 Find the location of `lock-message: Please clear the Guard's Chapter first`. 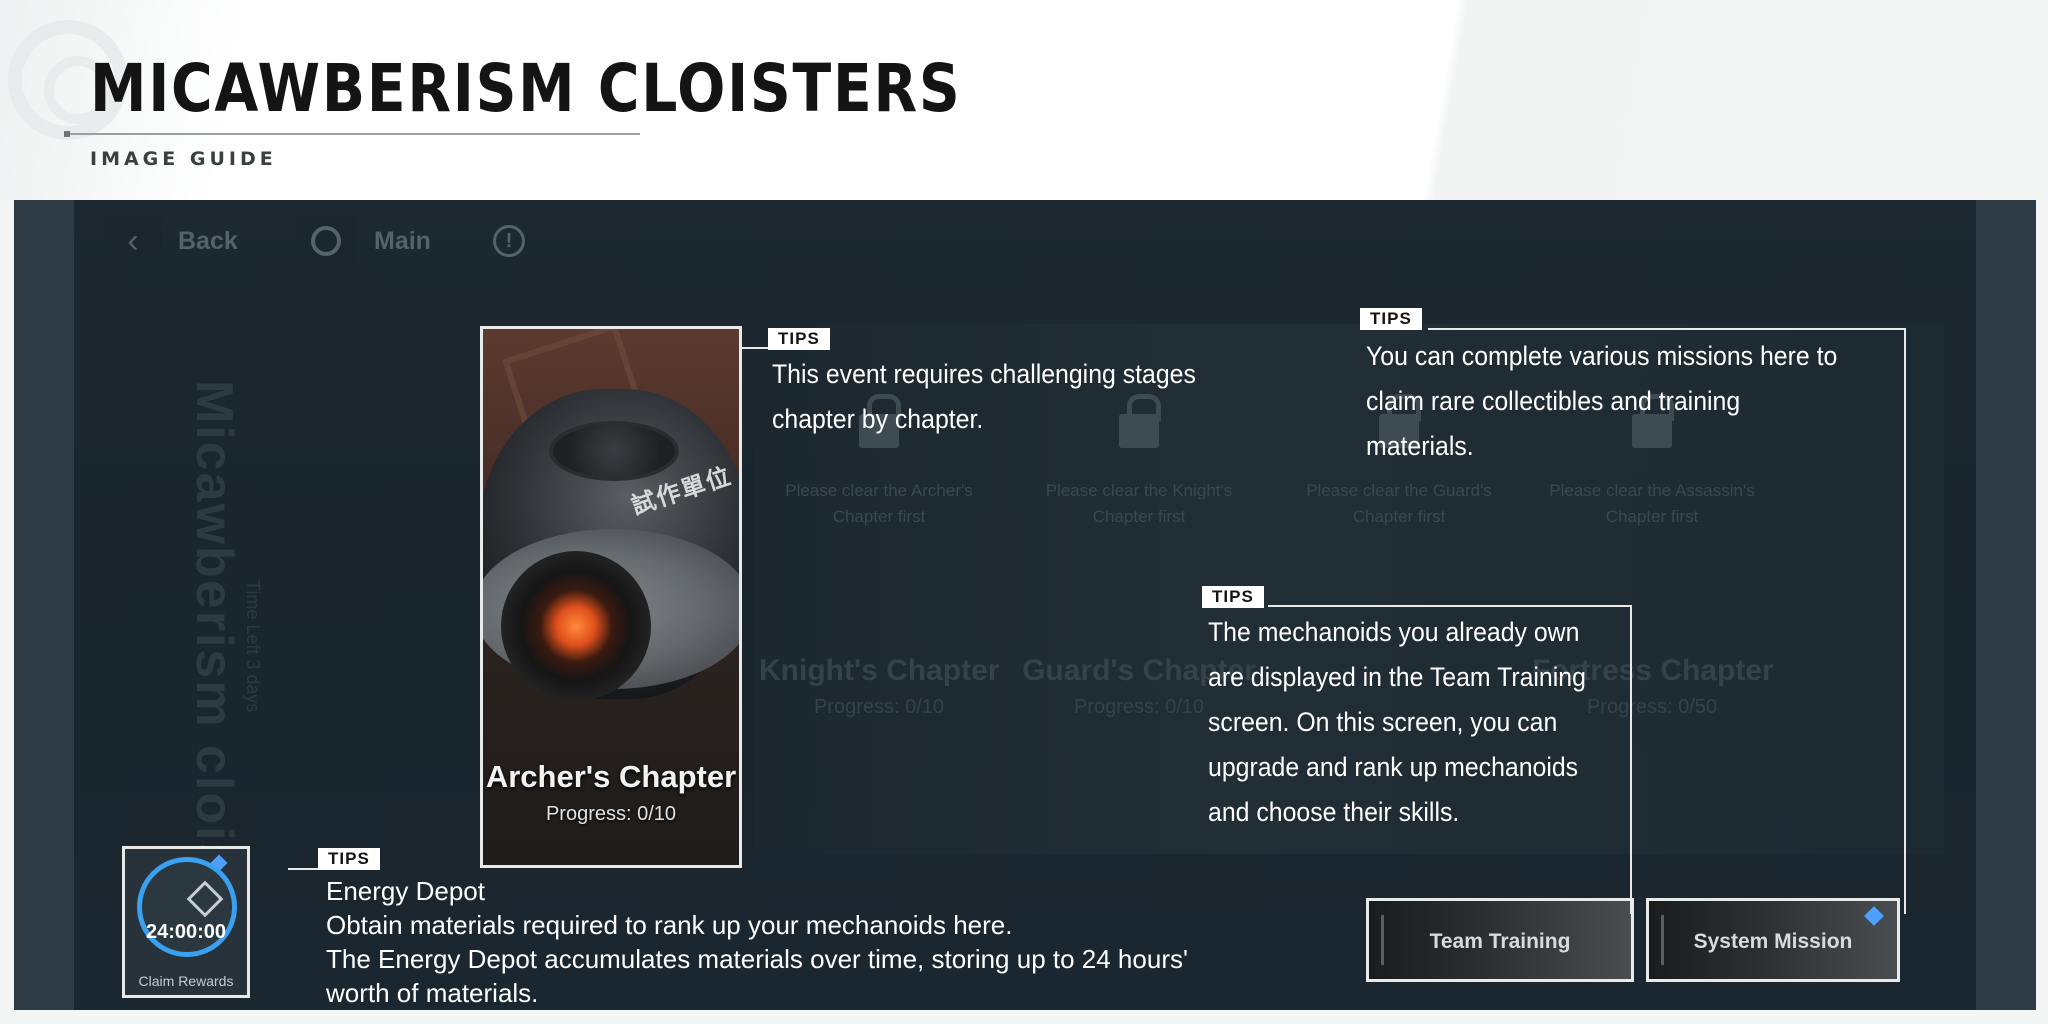

lock-message: Please clear the Guard's Chapter first is located at coordinates (1399, 503).